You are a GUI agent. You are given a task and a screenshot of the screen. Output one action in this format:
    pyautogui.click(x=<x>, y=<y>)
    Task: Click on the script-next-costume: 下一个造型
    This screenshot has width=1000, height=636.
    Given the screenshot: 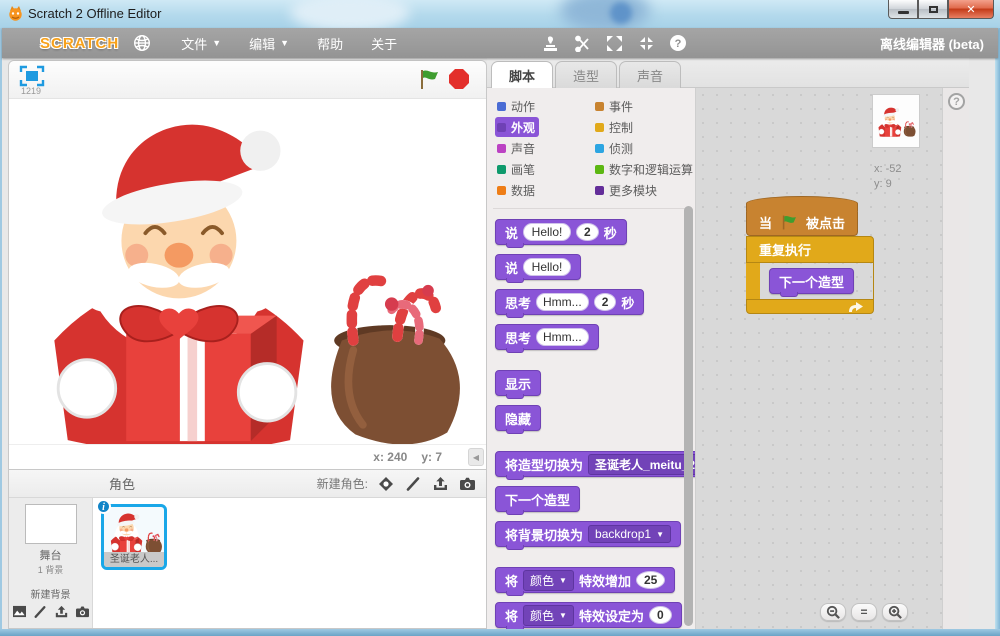 What is the action you would take?
    pyautogui.click(x=812, y=282)
    